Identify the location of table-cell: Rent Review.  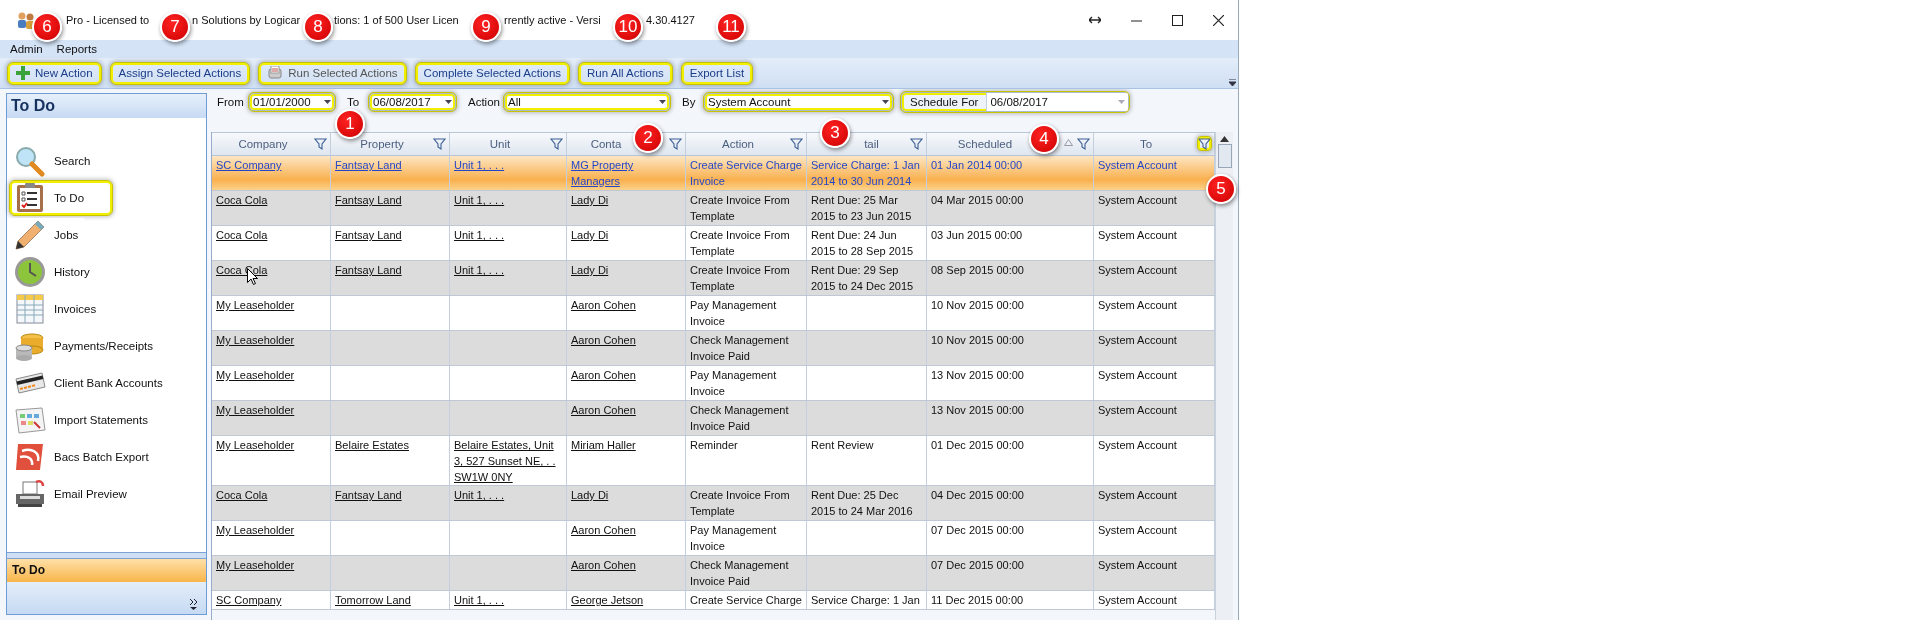
(867, 460).